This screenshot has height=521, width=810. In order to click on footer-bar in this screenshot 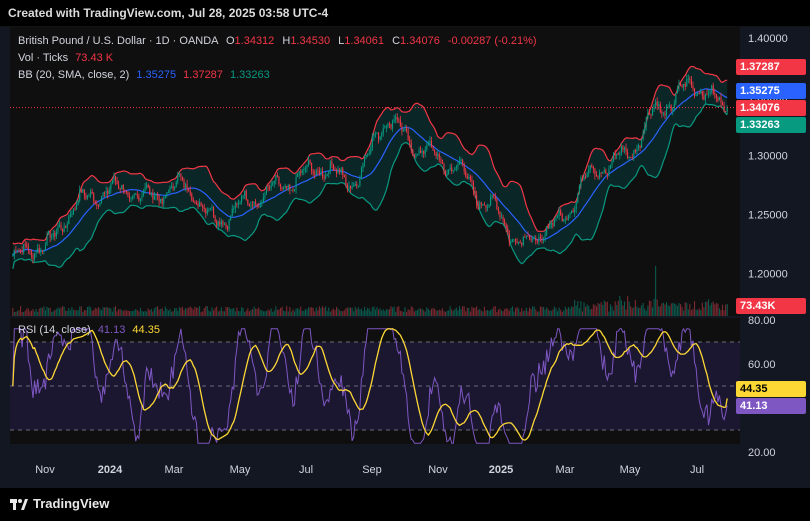, I will do `click(405, 504)`.